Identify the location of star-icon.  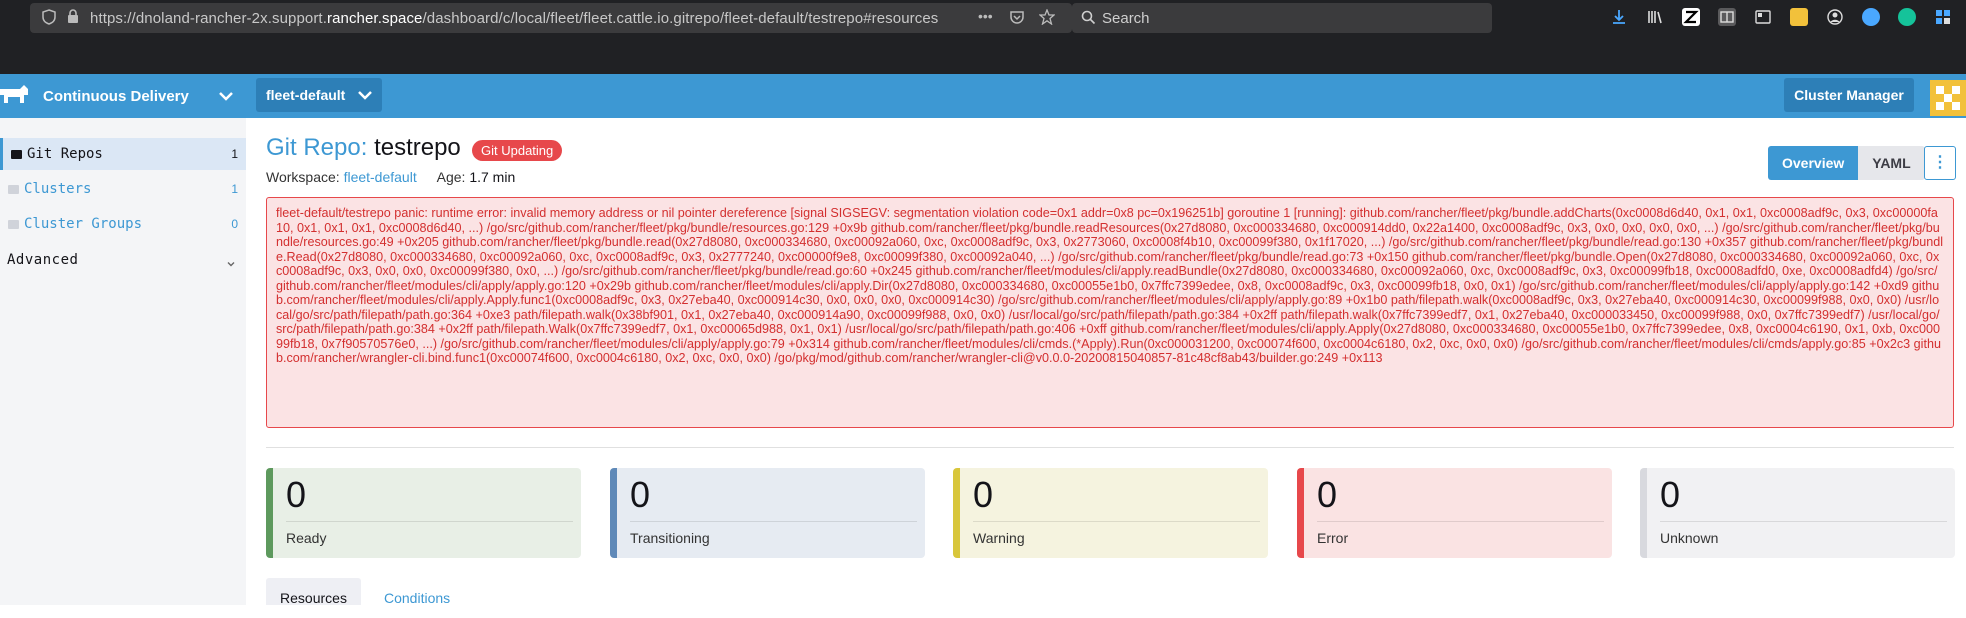
(1047, 17).